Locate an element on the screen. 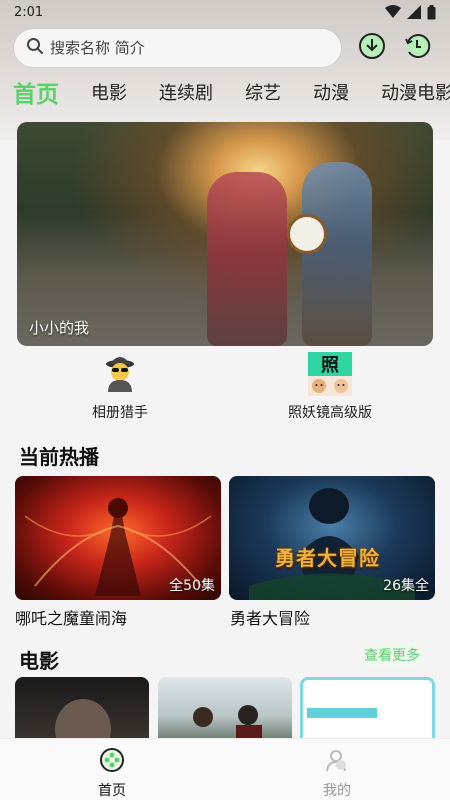 This screenshot has height=800, width=450. mirror-icon-text: 照 is located at coordinates (330, 364).